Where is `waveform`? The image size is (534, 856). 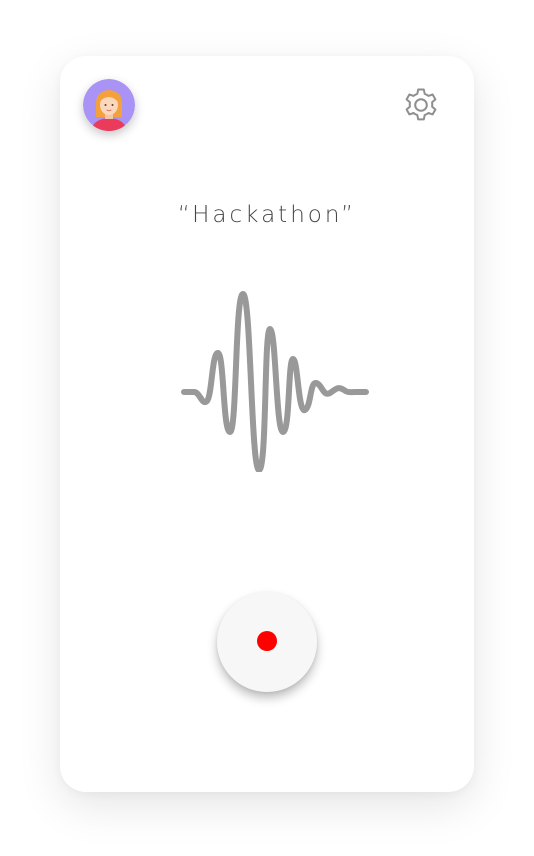
waveform is located at coordinates (275, 379).